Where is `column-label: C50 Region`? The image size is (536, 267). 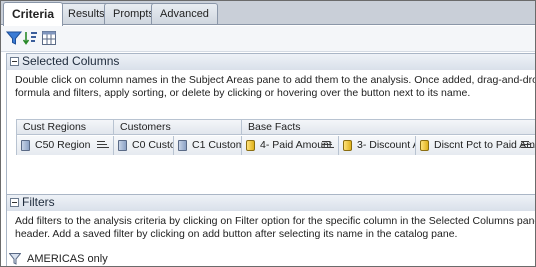
column-label: C50 Region is located at coordinates (63, 145).